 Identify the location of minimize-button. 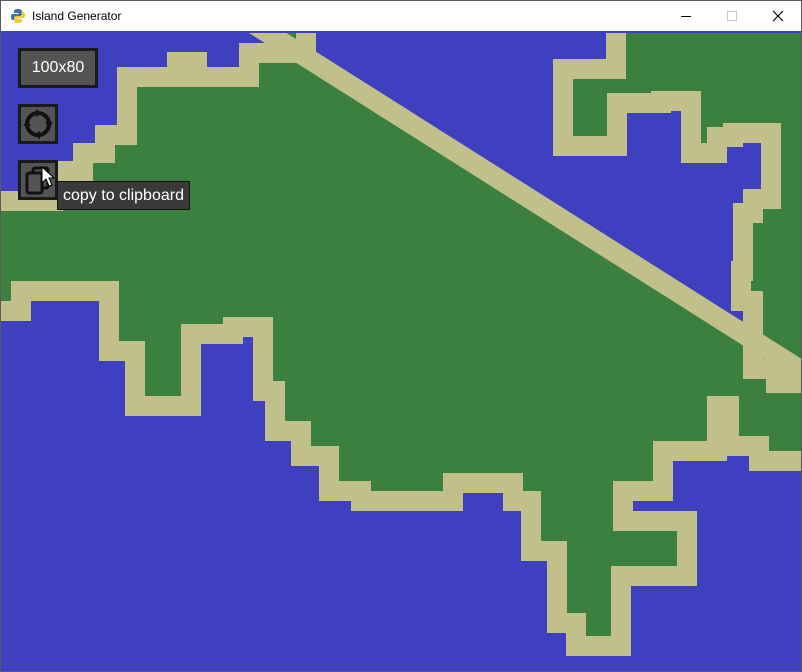
(686, 16).